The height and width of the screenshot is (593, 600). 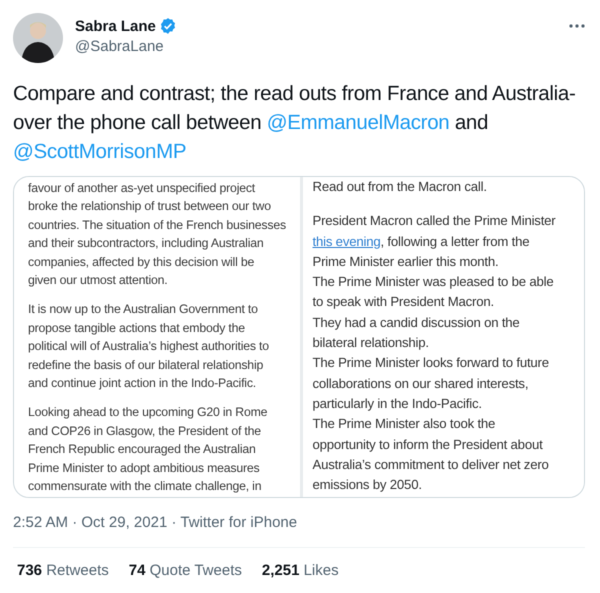 What do you see at coordinates (346, 241) in the screenshot?
I see `document-link: this evening` at bounding box center [346, 241].